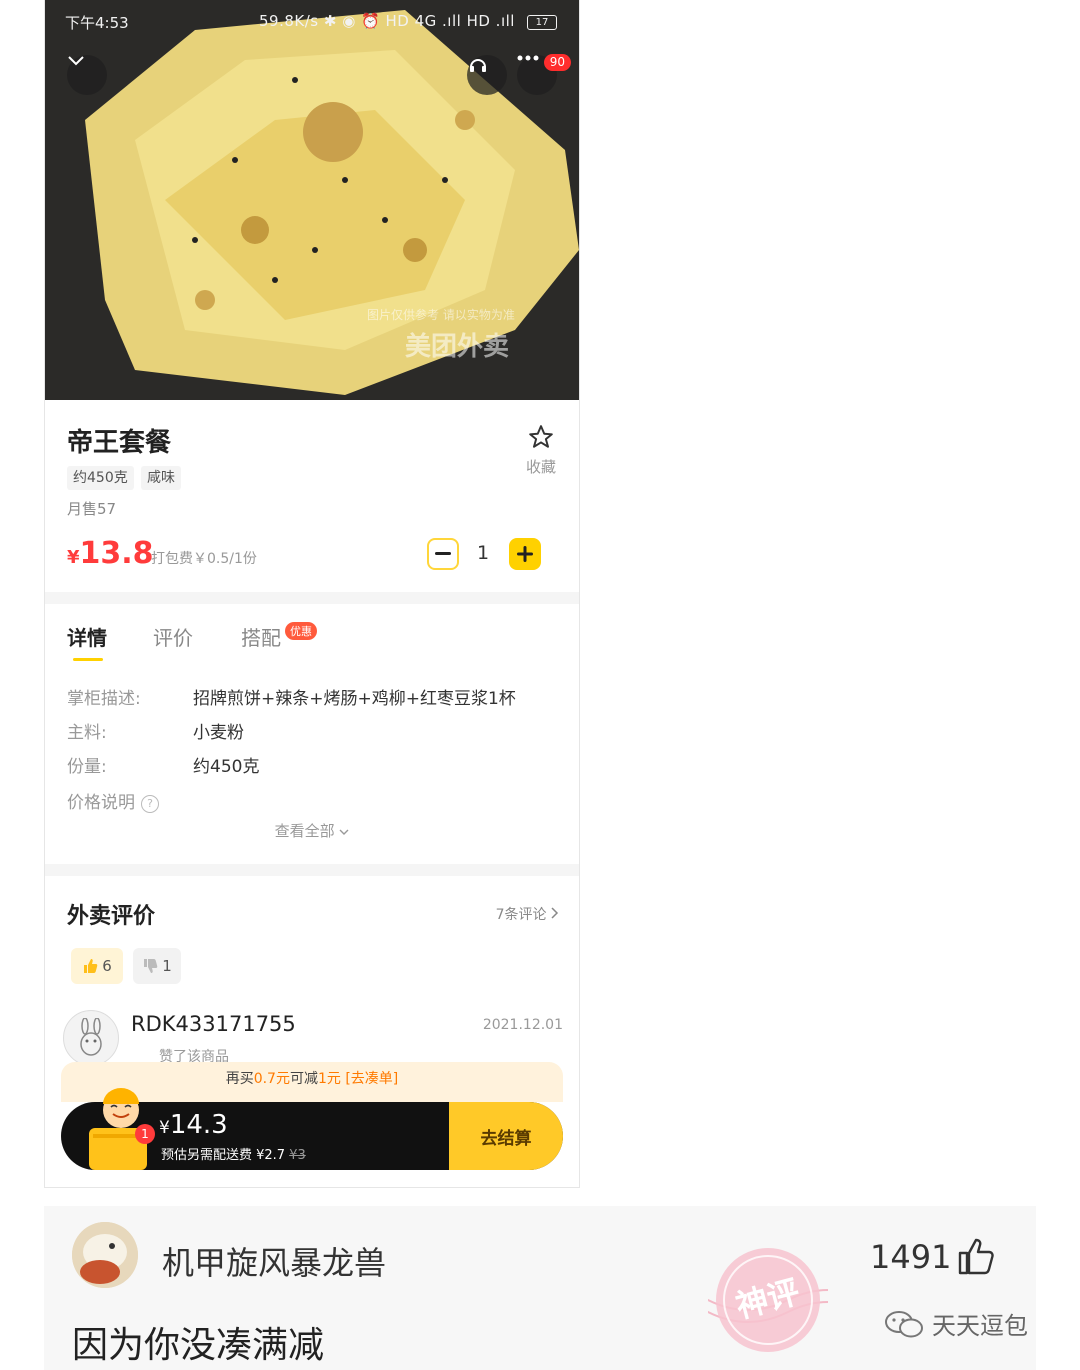 The height and width of the screenshot is (1370, 1080). I want to click on reviews-count-link: 7条评论, so click(527, 914).